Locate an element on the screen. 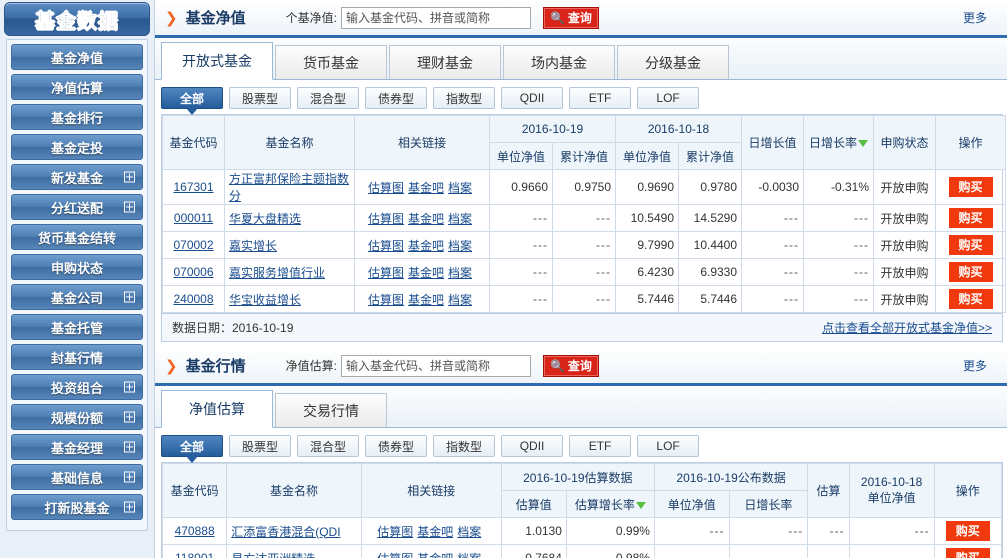  sidebar-item-4: 新发基金 is located at coordinates (77, 177).